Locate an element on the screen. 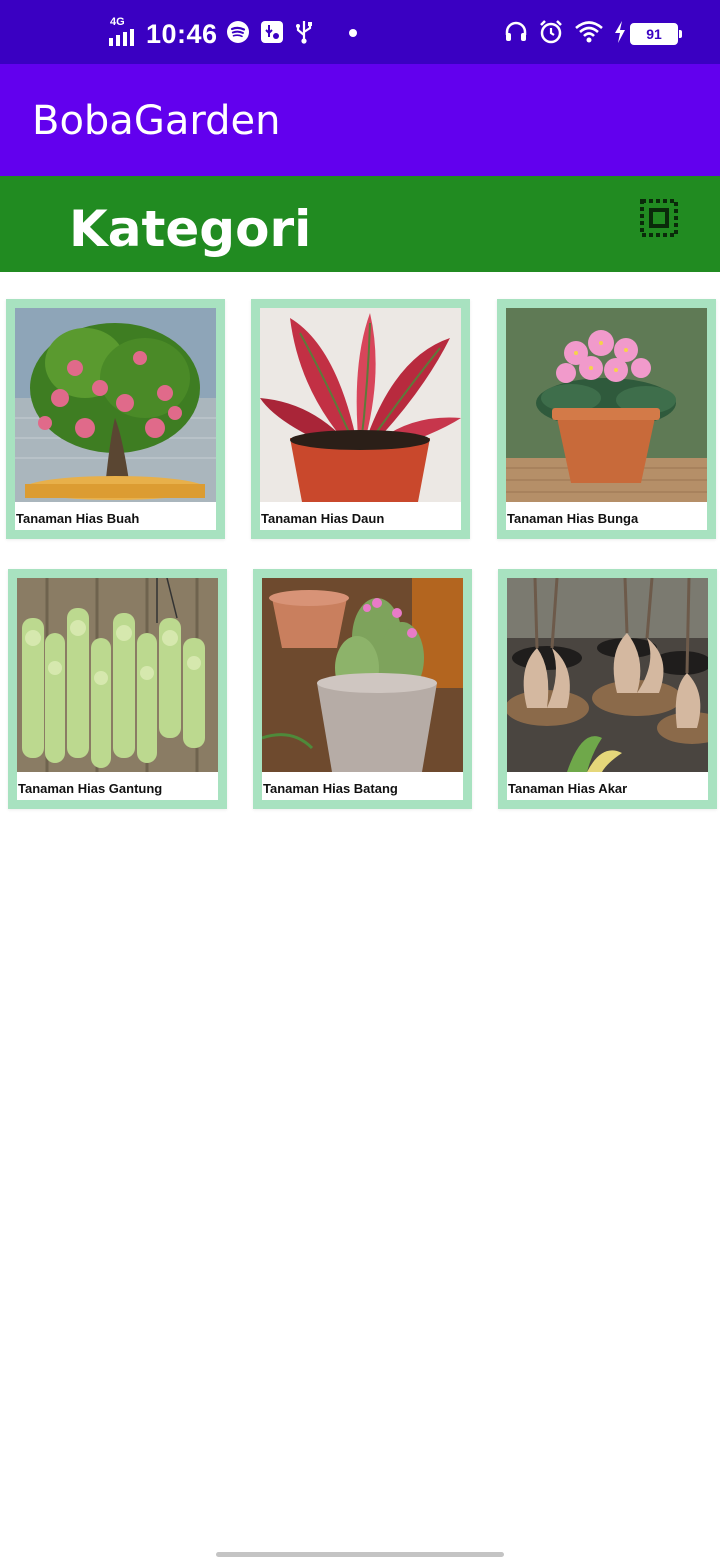 This screenshot has height=1560, width=720. card-content: Tanaman Hias Gantung is located at coordinates (117, 689).